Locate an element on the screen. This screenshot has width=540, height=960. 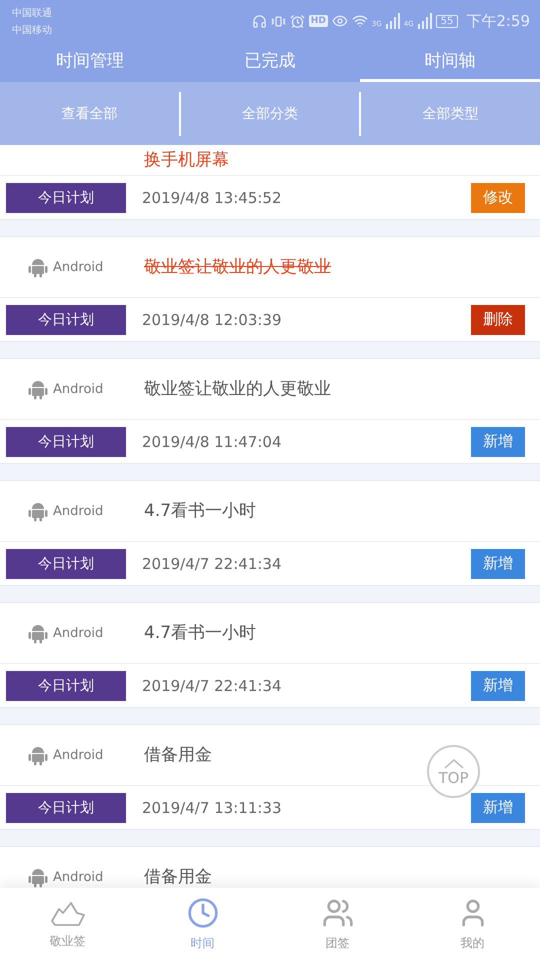
entry-title: 换手机屏幕 is located at coordinates (186, 160).